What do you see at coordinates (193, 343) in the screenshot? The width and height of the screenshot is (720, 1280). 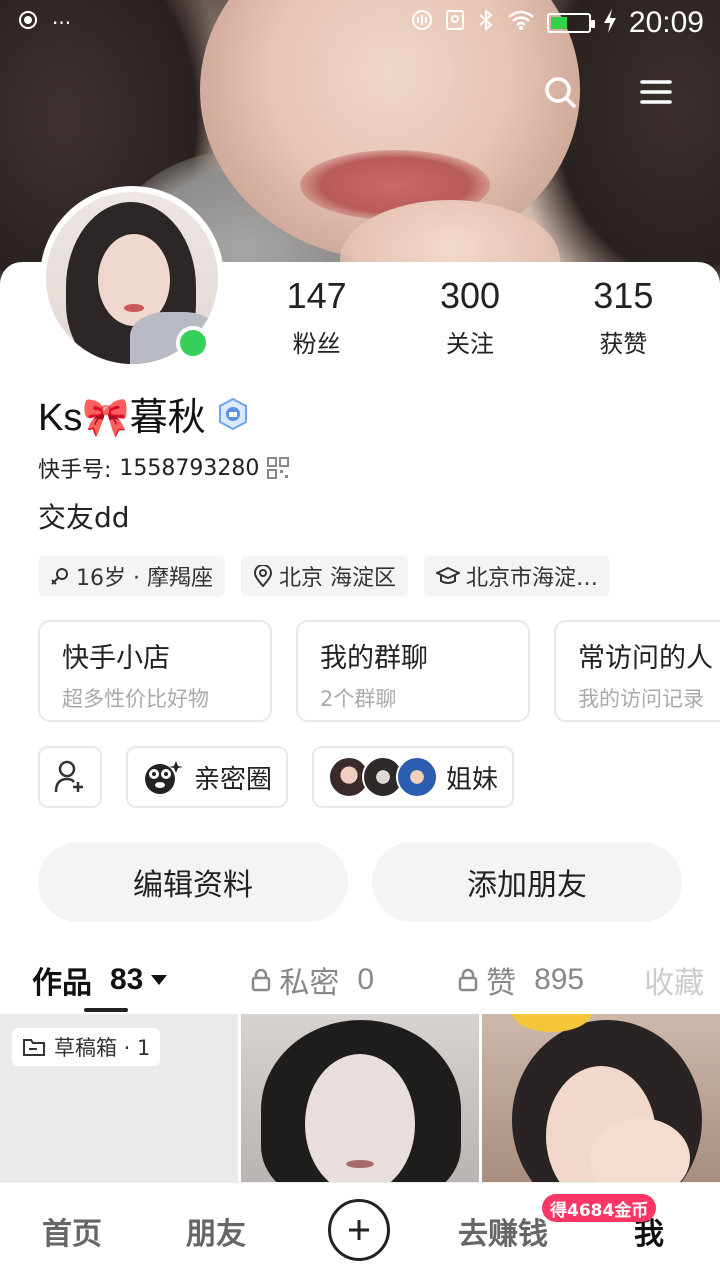 I see `online-status-dot` at bounding box center [193, 343].